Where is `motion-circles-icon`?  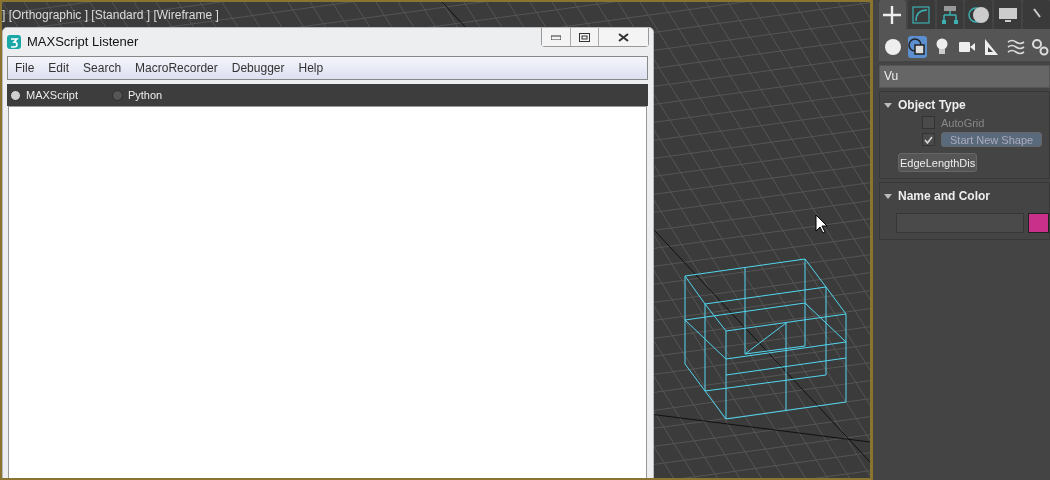
motion-circles-icon is located at coordinates (978, 14).